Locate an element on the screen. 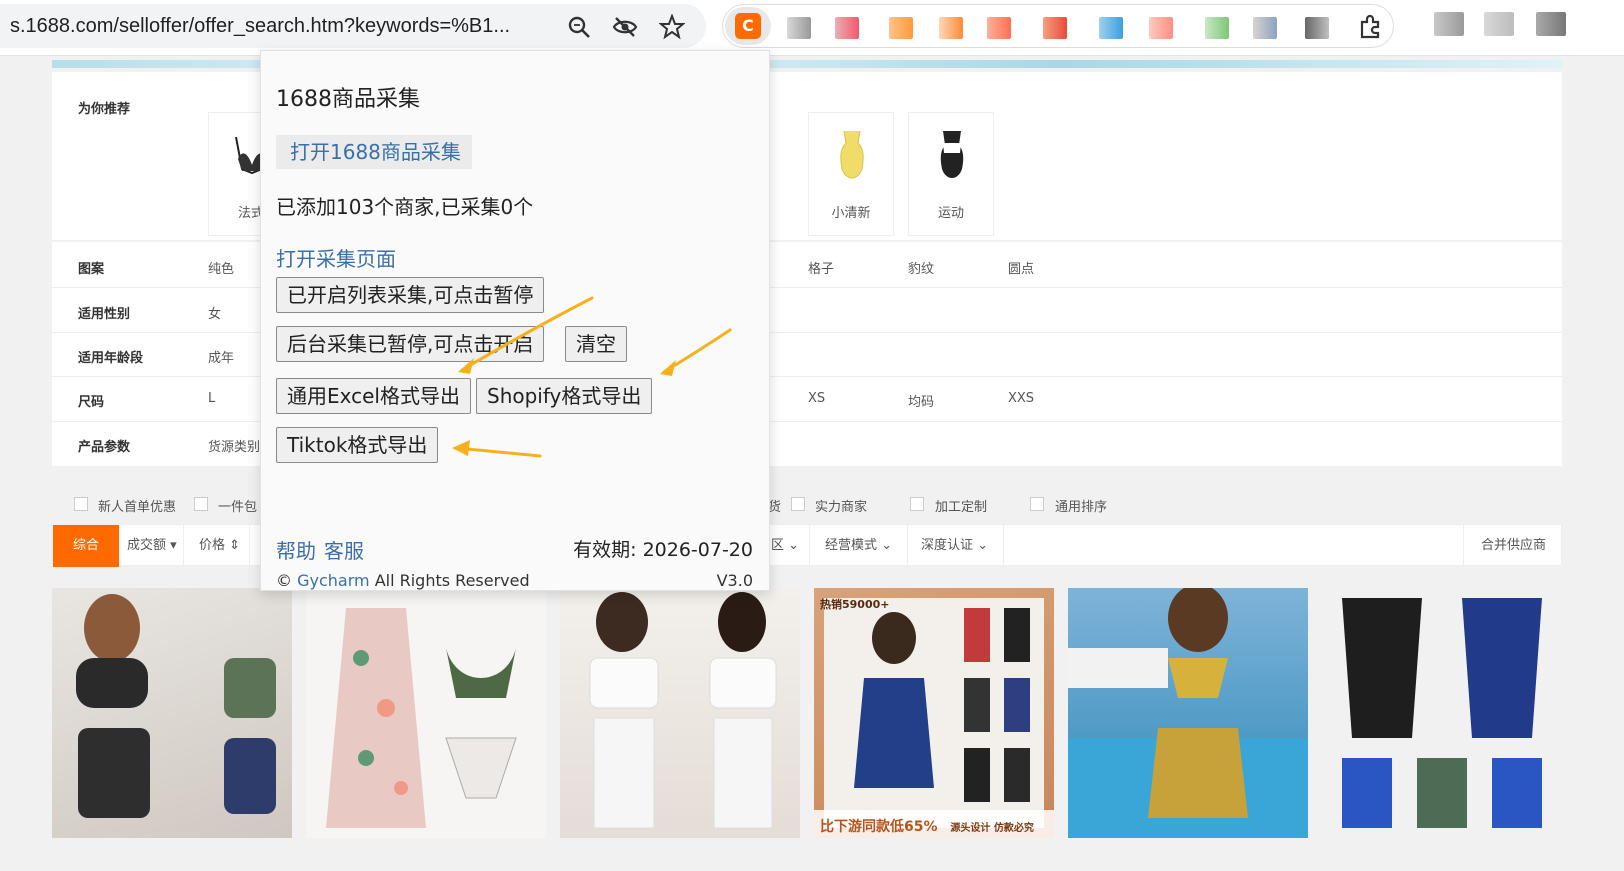 The height and width of the screenshot is (871, 1624). shopify-export-button: Shopify格式导出 is located at coordinates (564, 396).